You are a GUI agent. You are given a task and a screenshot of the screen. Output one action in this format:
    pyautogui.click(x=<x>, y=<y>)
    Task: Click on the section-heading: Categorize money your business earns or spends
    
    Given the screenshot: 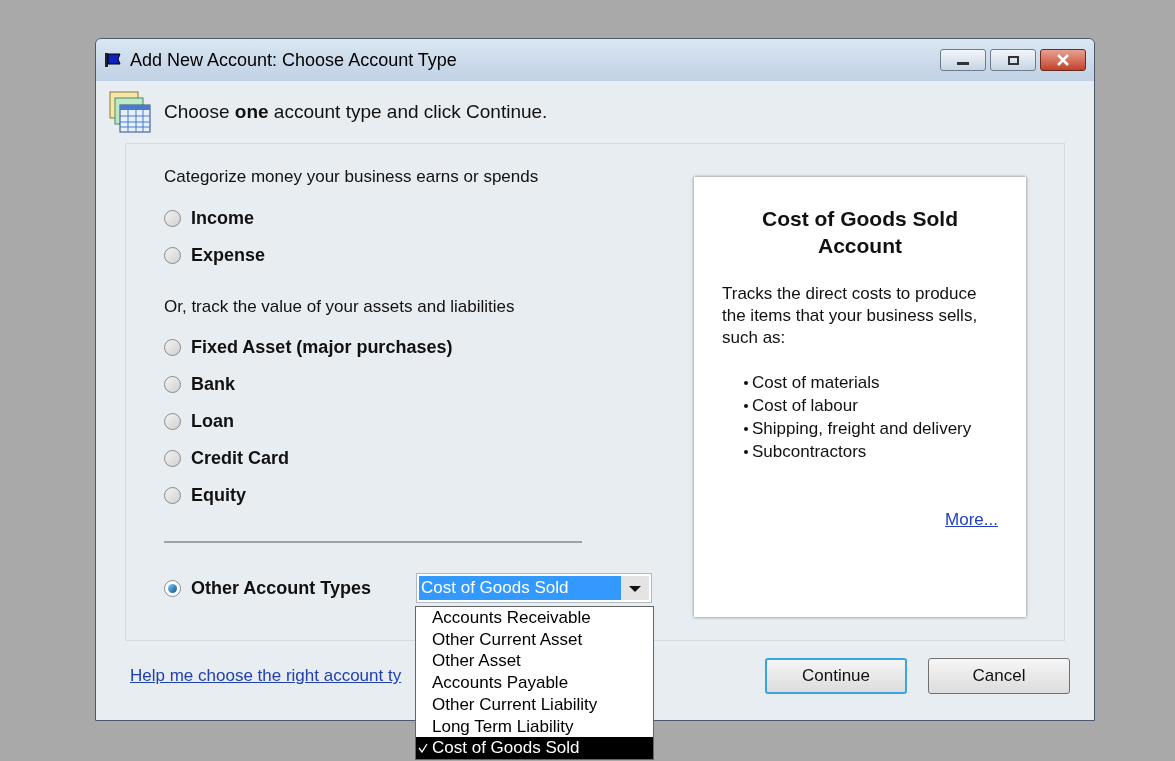 What is the action you would take?
    pyautogui.click(x=352, y=177)
    